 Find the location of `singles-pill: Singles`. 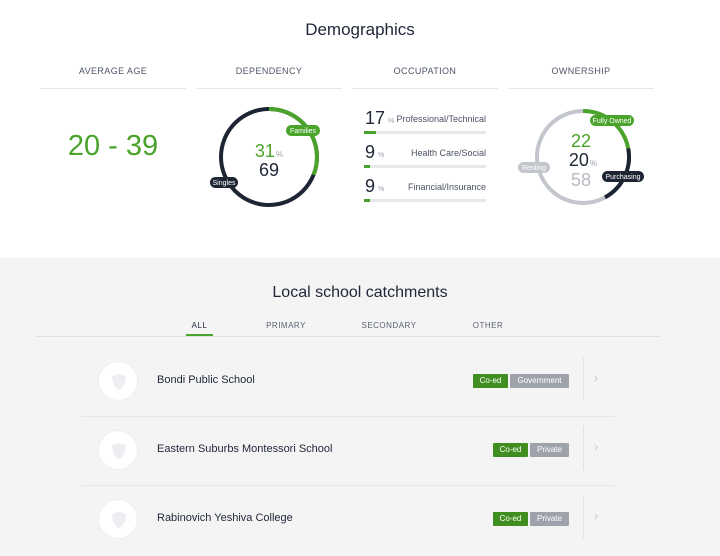

singles-pill: Singles is located at coordinates (224, 182).